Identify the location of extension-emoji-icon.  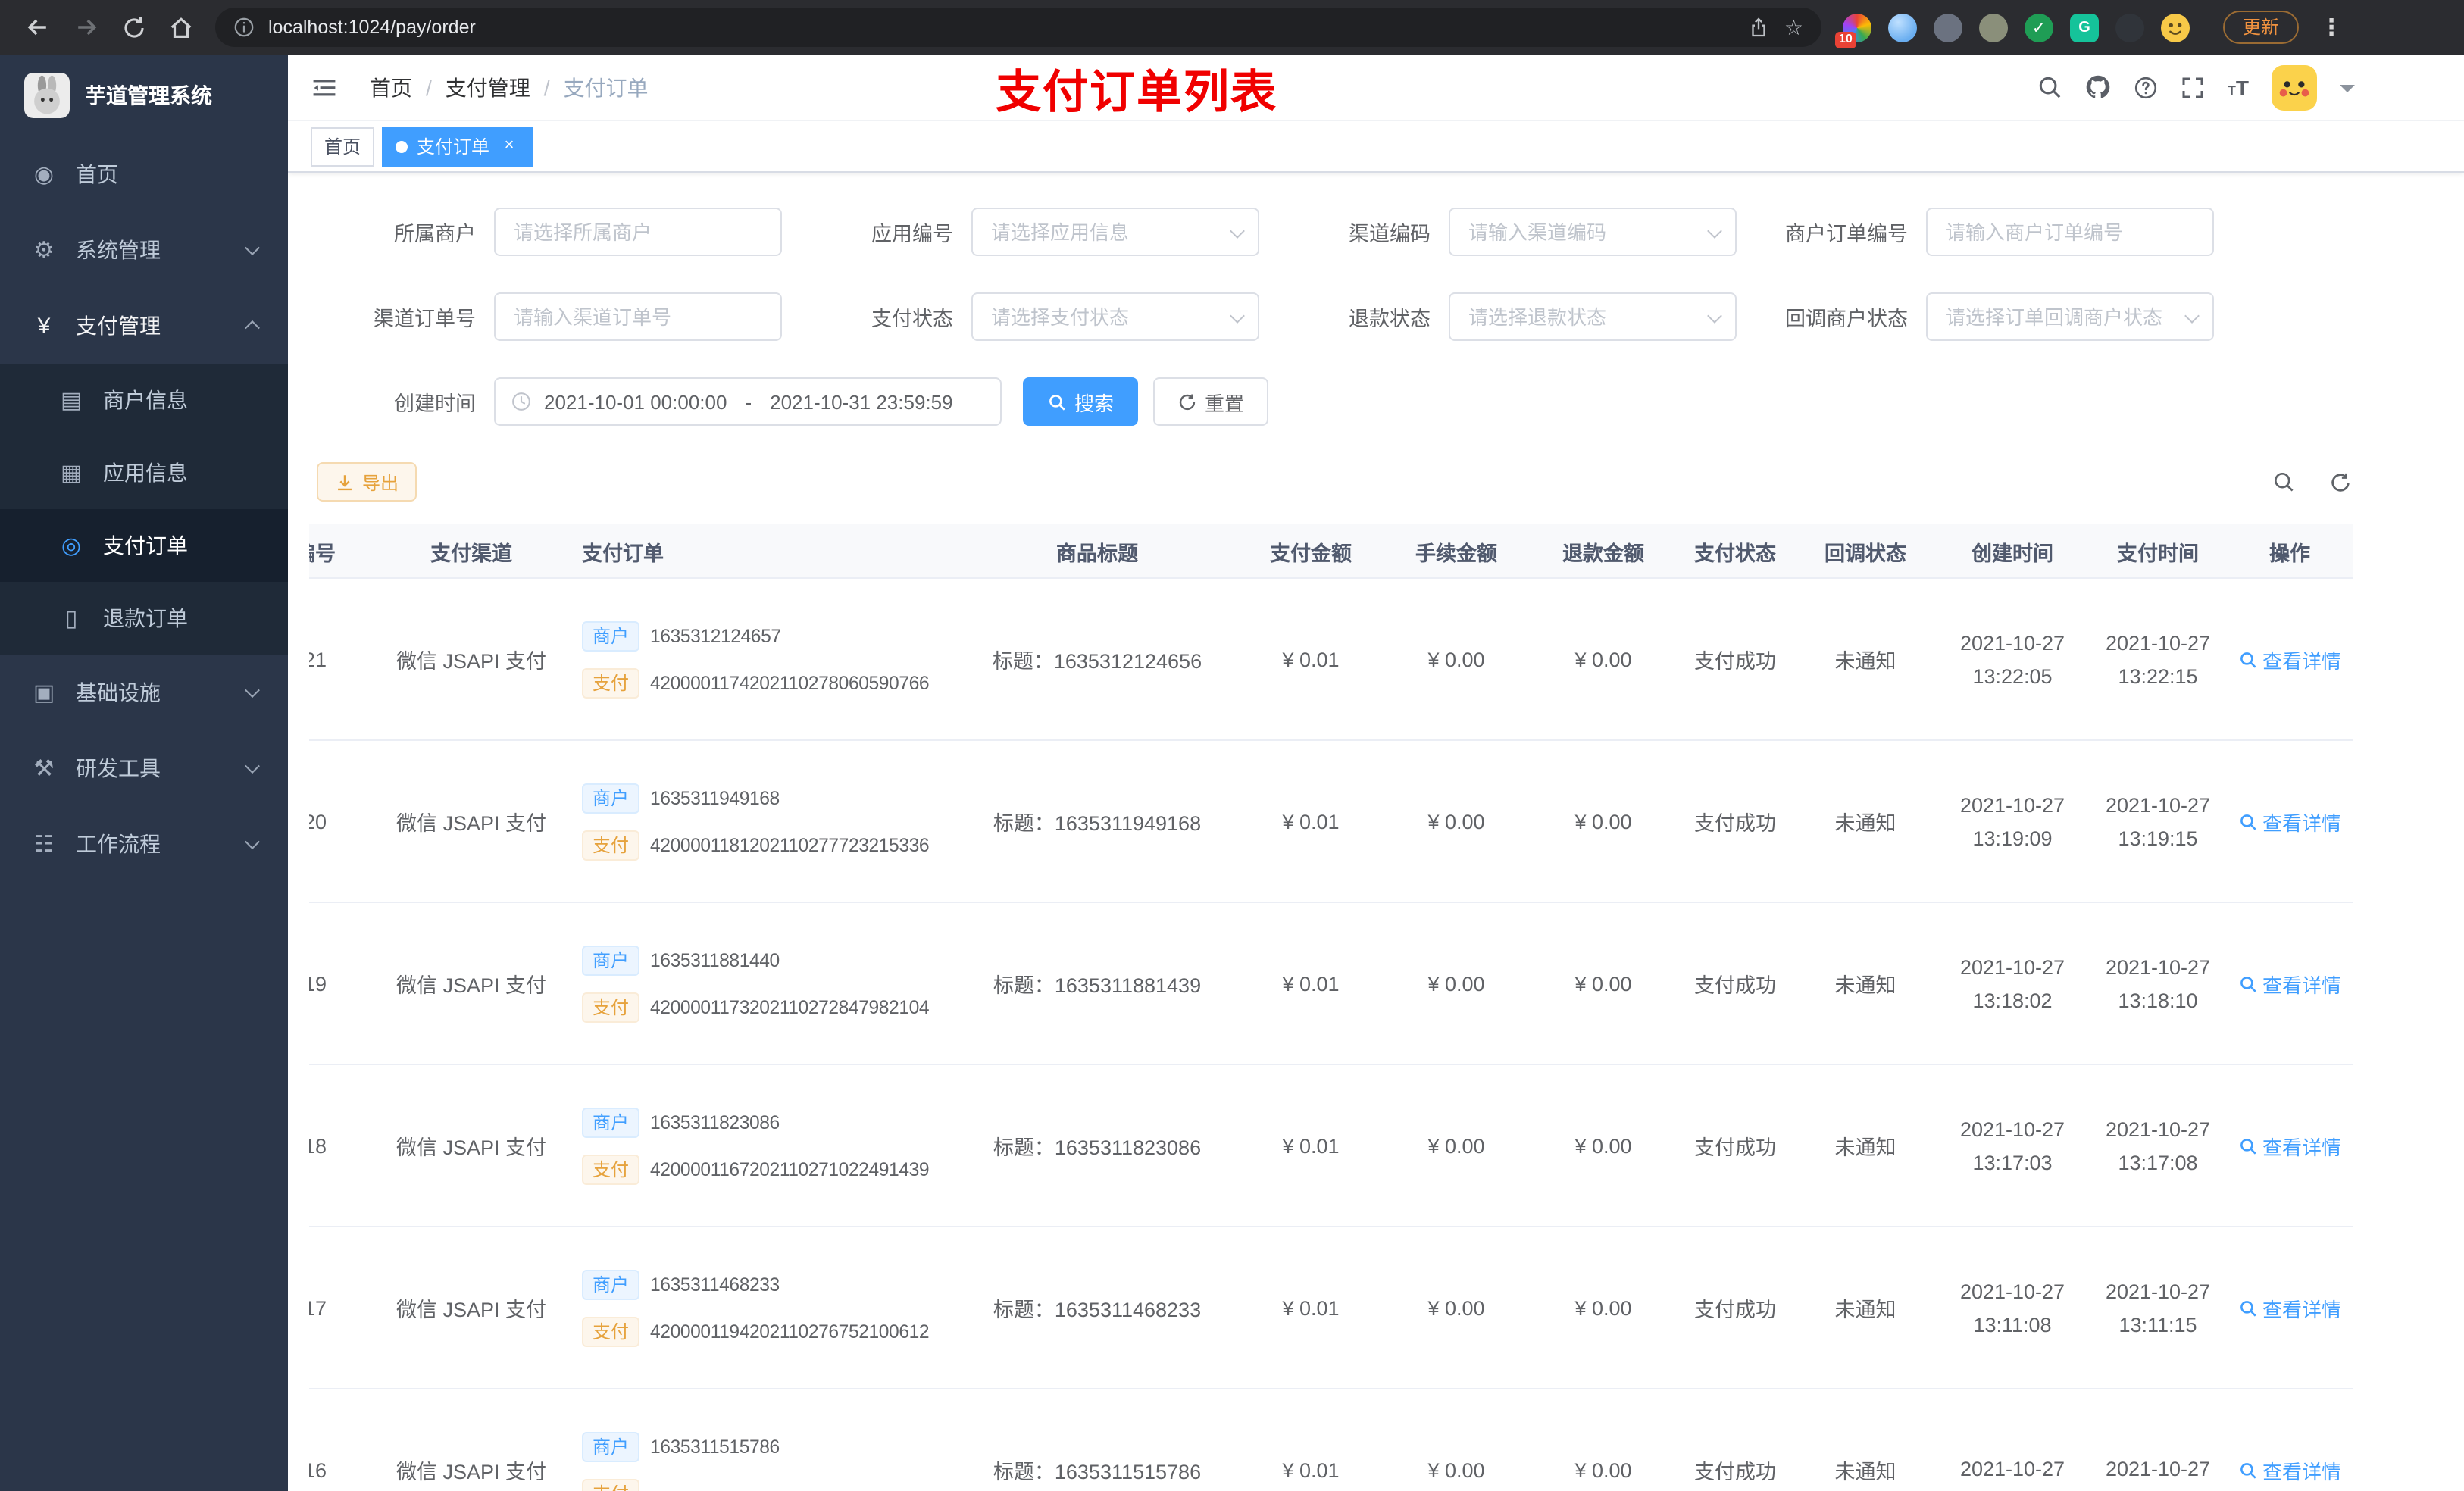
(2175, 27).